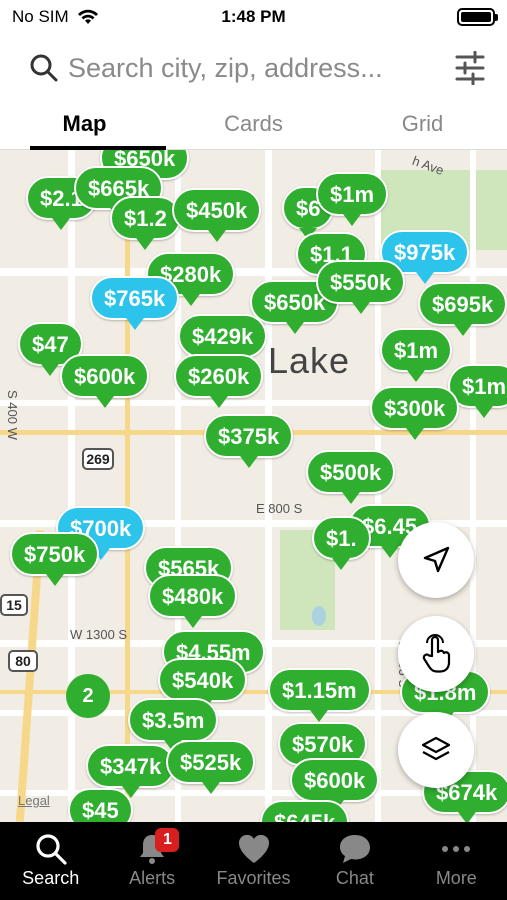 The width and height of the screenshot is (507, 900). I want to click on legal-link: Legal, so click(34, 800).